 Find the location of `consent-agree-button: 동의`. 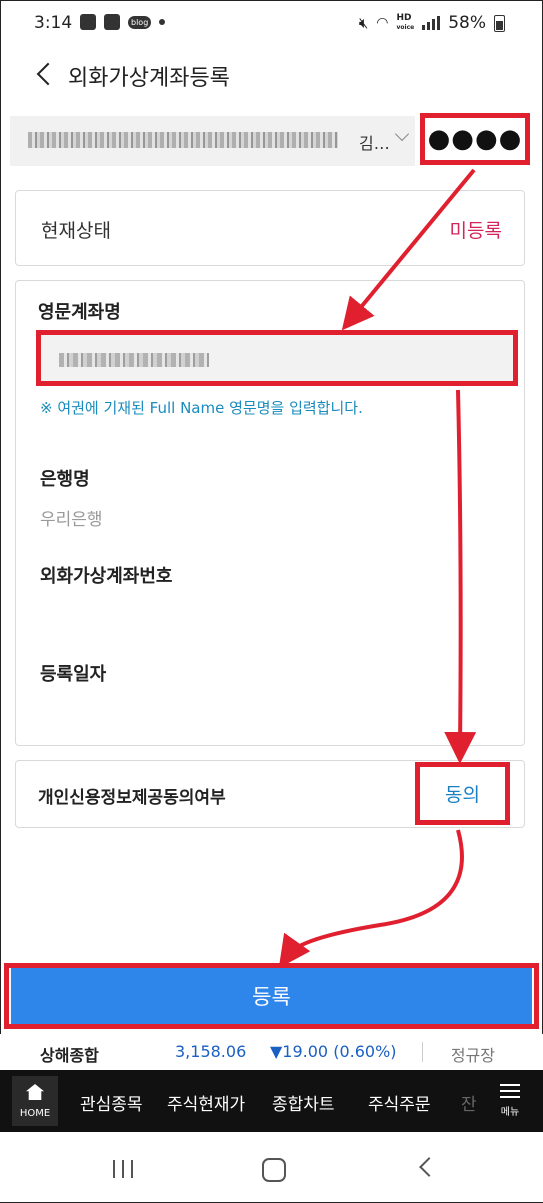

consent-agree-button: 동의 is located at coordinates (462, 793).